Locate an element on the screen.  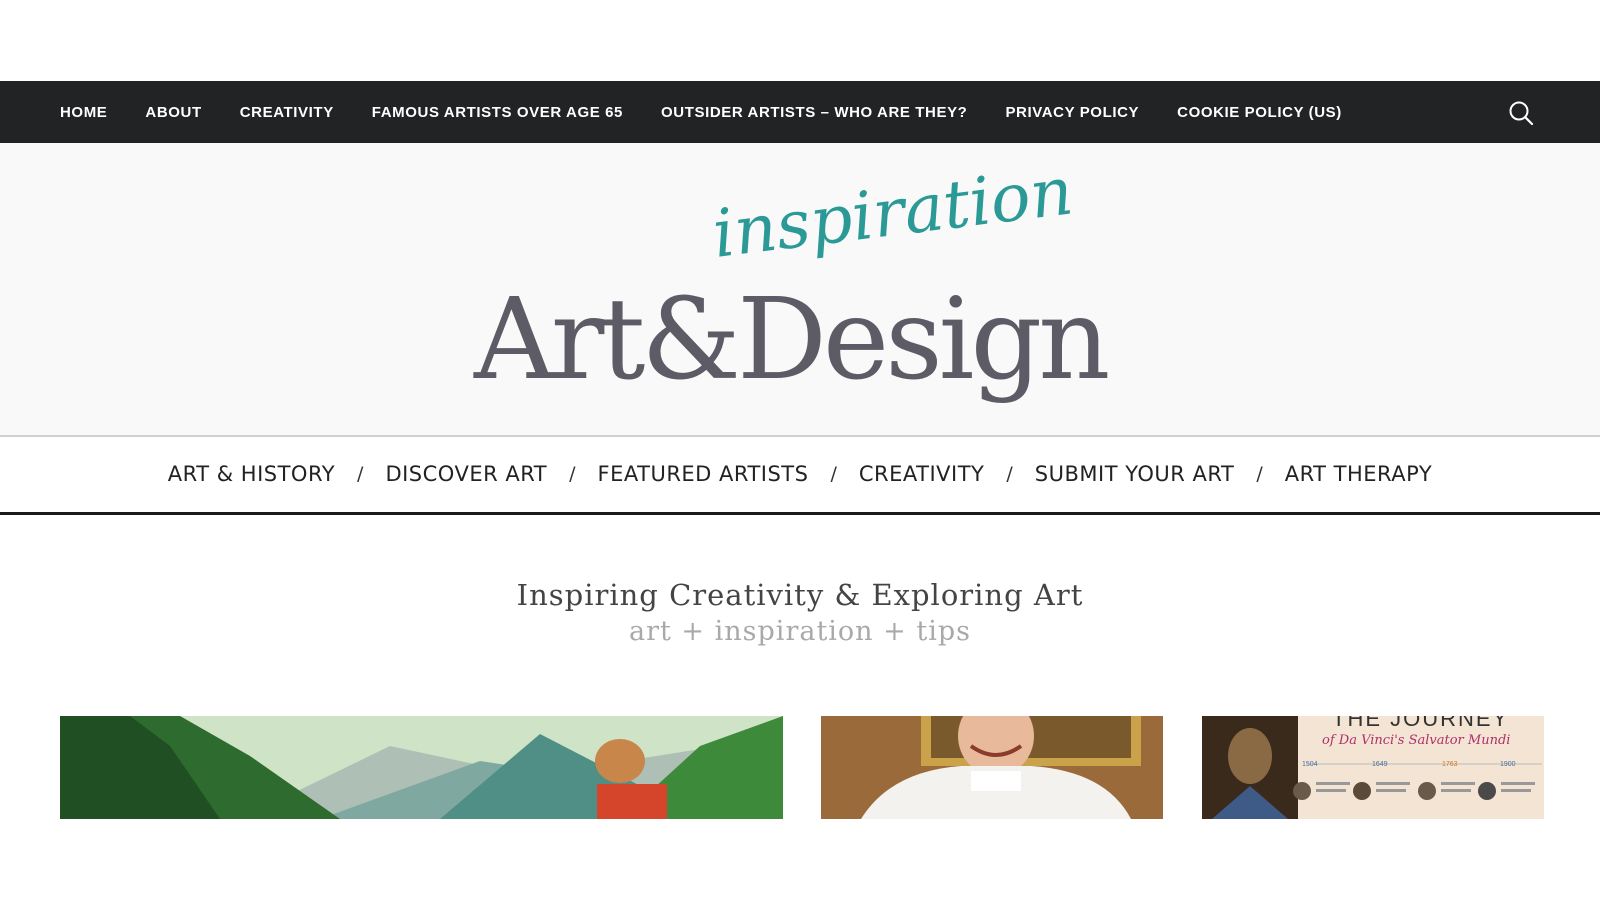
site-tagline: Inspiring Creativity & Exploring Art is located at coordinates (800, 595).